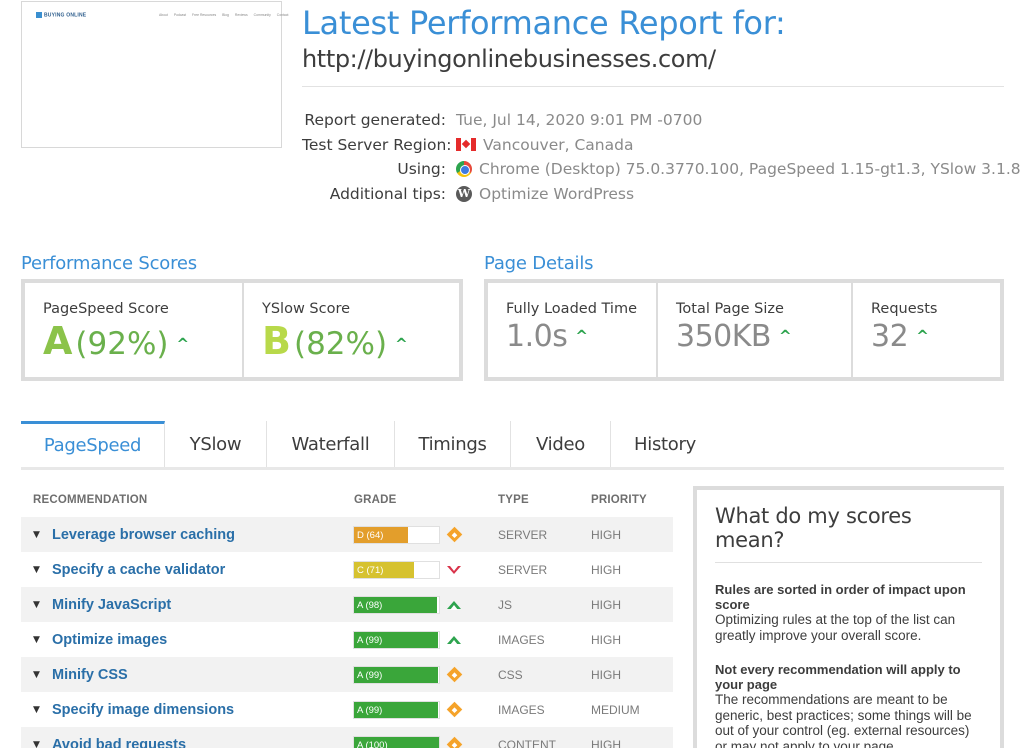 This screenshot has width=1024, height=748. Describe the element at coordinates (112, 604) in the screenshot. I see `recommendation-name: Minify JavaScript` at that location.